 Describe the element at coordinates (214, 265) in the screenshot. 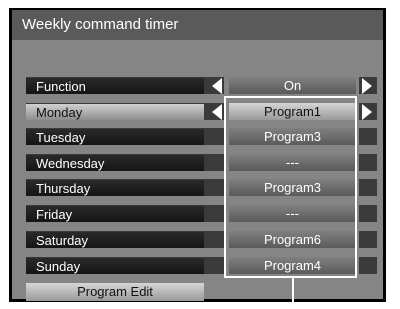

I see `sunday-gap` at that location.